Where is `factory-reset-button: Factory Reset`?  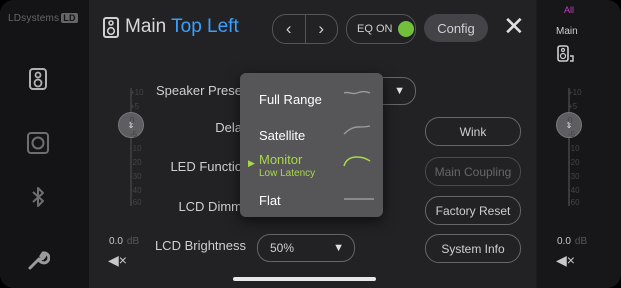
factory-reset-button: Factory Reset is located at coordinates (473, 210).